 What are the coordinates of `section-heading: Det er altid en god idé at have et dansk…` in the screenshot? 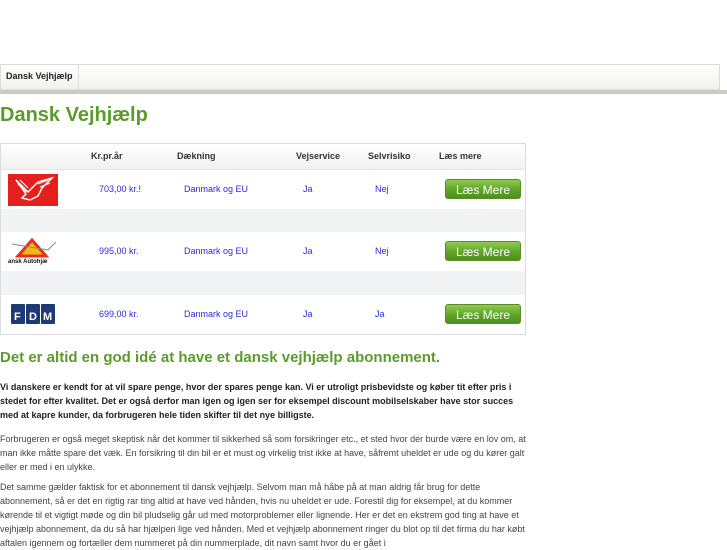 It's located at (220, 357).